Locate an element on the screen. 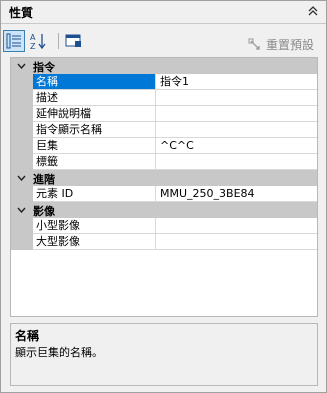  property-value: MMU_250_3BE84 is located at coordinates (236, 194).